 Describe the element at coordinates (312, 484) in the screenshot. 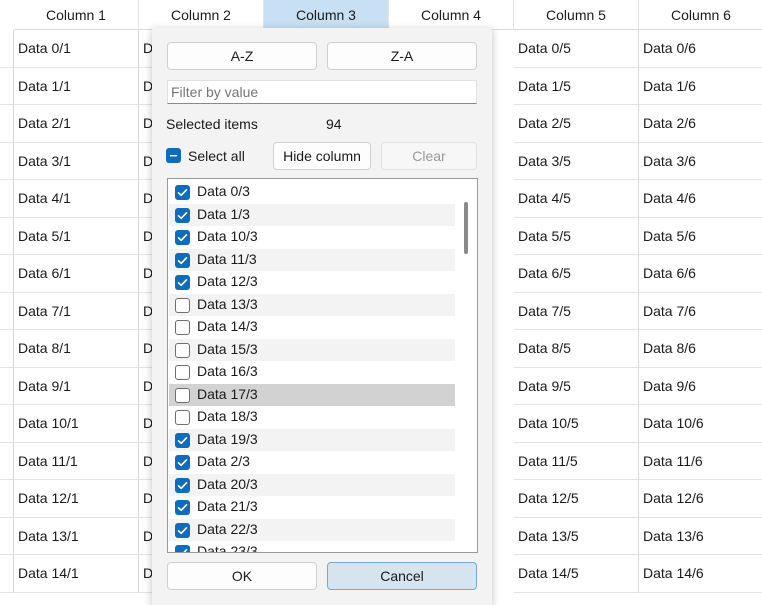

I see `list-item: Data 20/3` at that location.